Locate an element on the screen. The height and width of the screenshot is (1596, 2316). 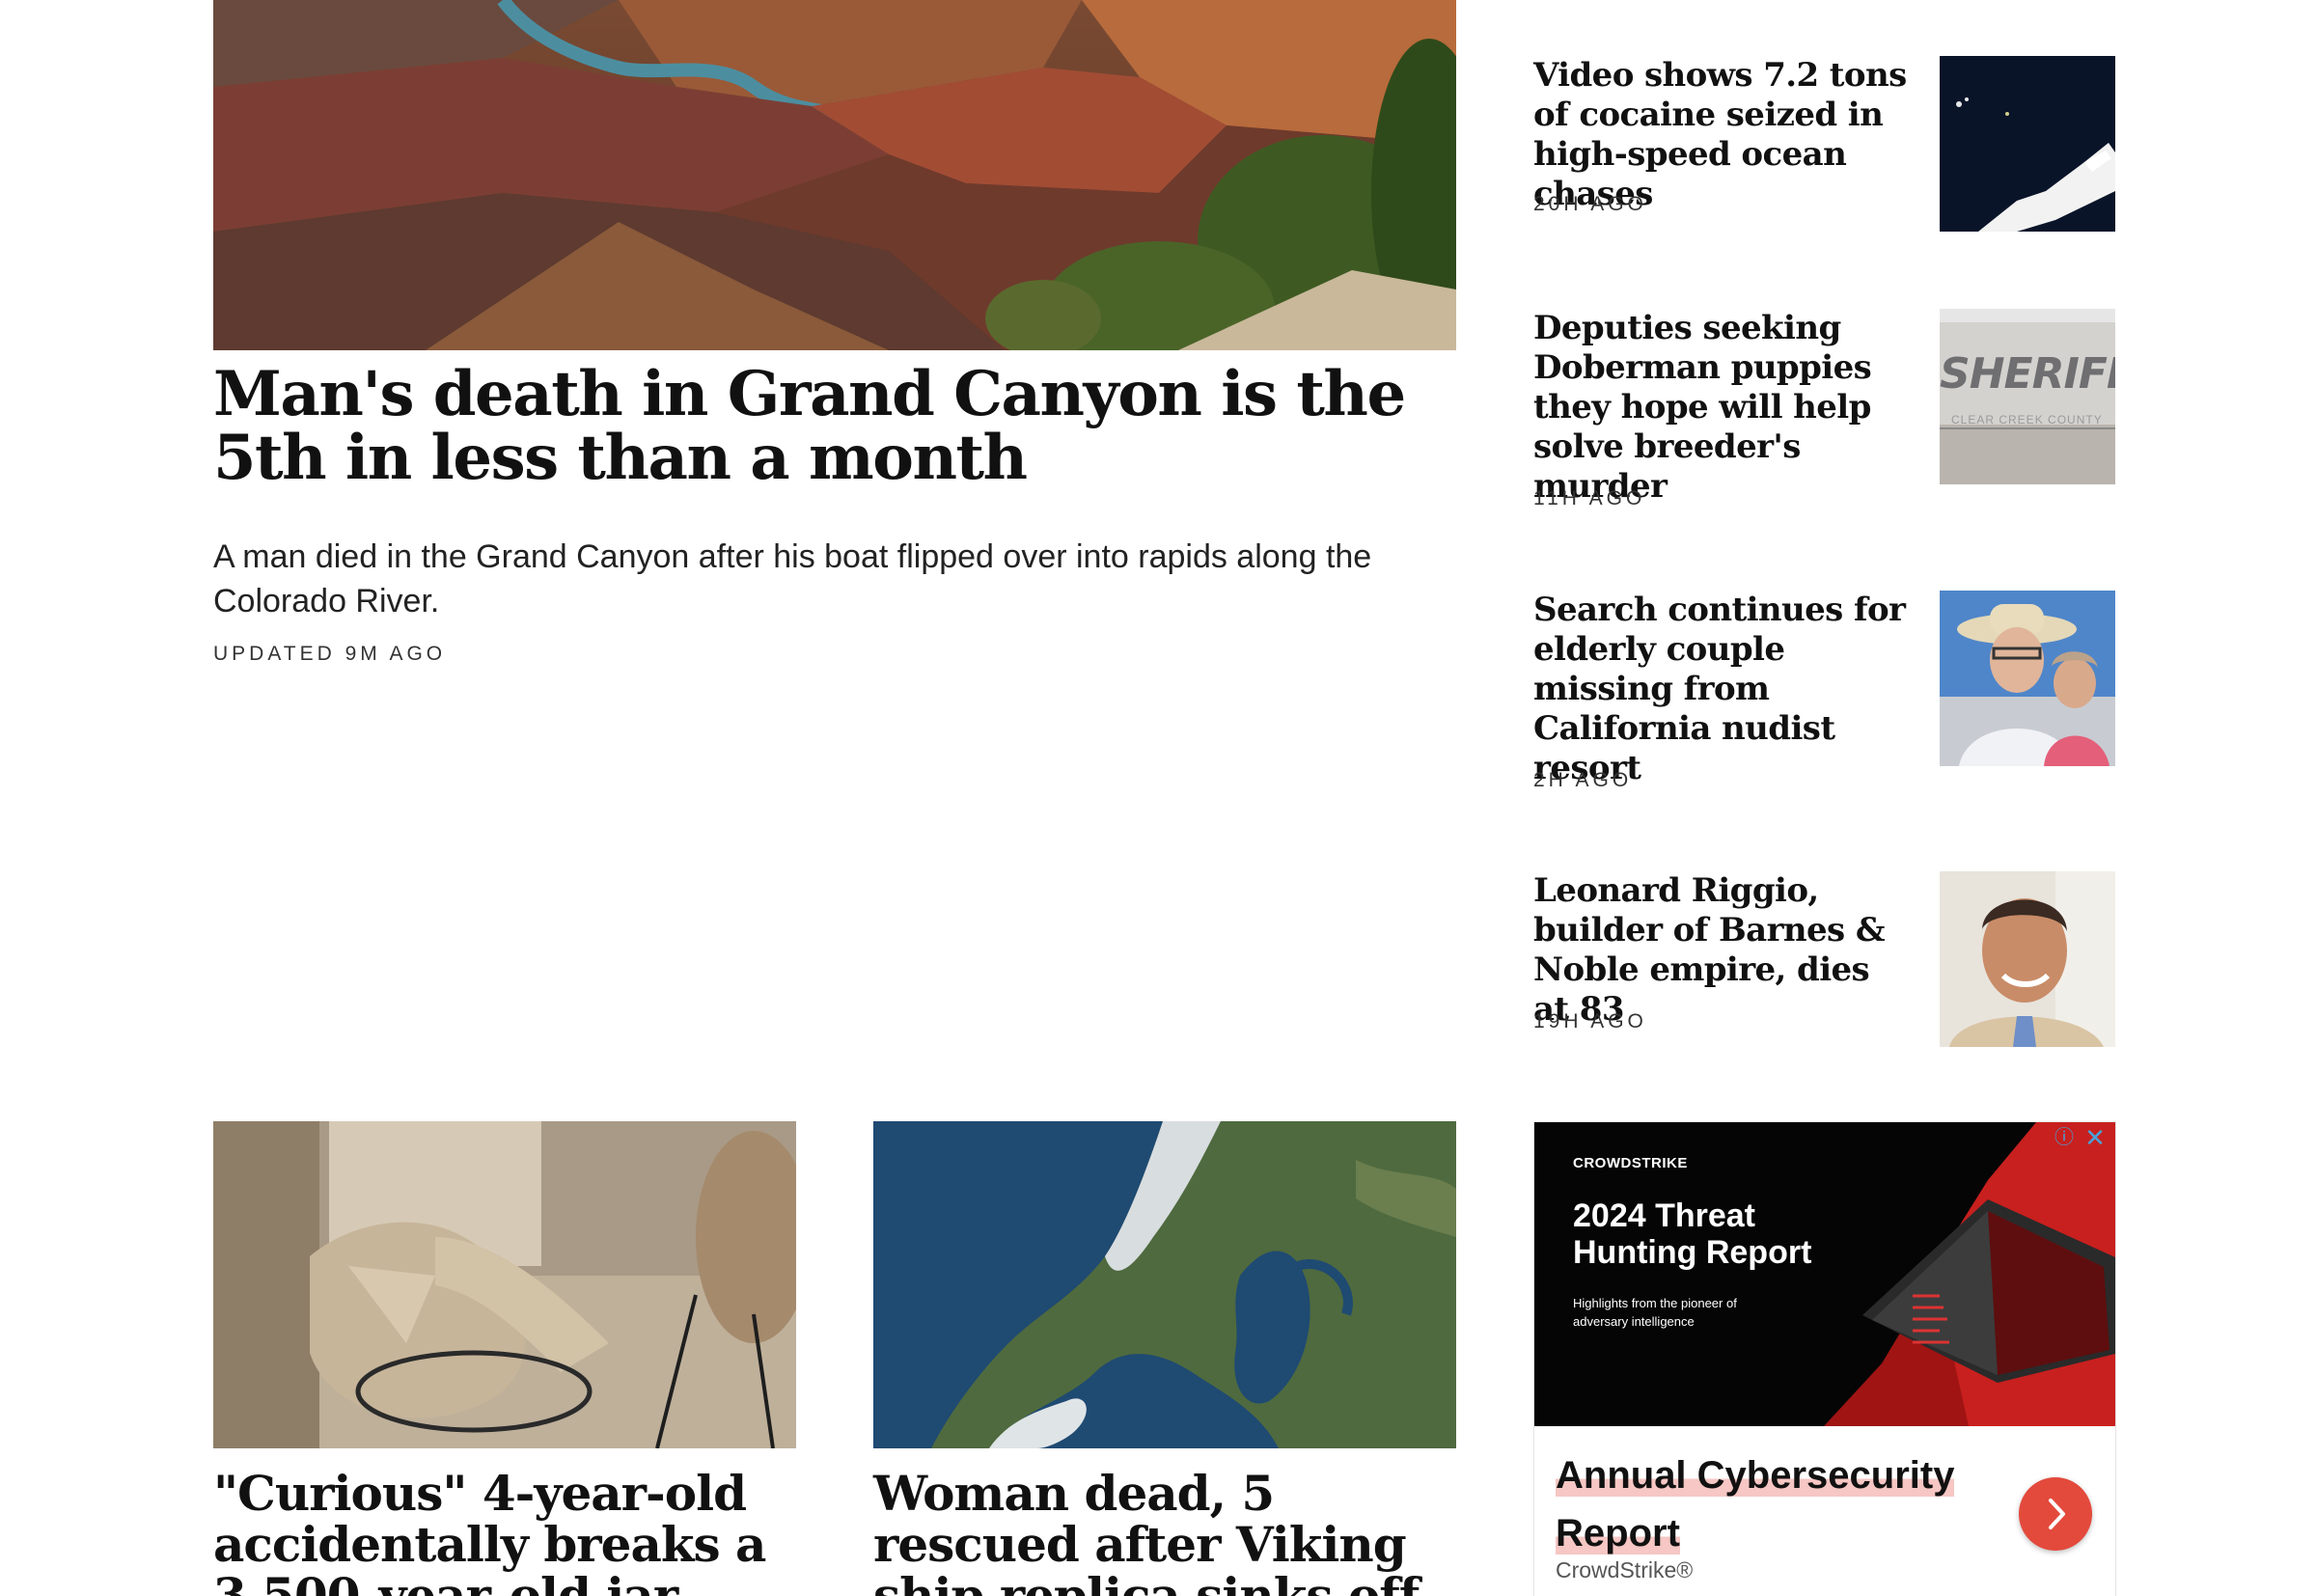
sidebar-story-timestamp: 19H AGO is located at coordinates (1590, 1021).